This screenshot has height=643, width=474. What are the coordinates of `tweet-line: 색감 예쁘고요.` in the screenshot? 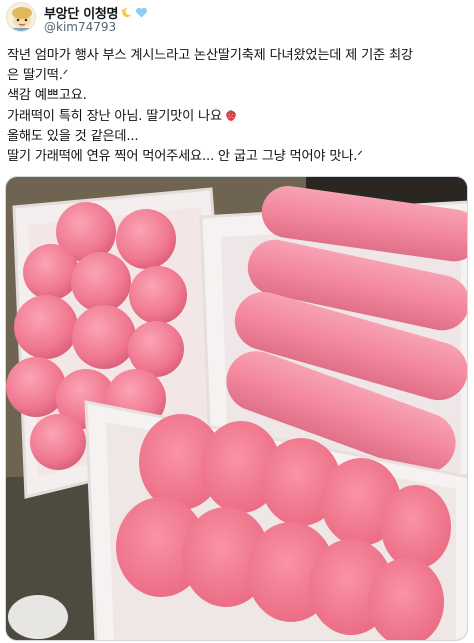 It's located at (47, 96).